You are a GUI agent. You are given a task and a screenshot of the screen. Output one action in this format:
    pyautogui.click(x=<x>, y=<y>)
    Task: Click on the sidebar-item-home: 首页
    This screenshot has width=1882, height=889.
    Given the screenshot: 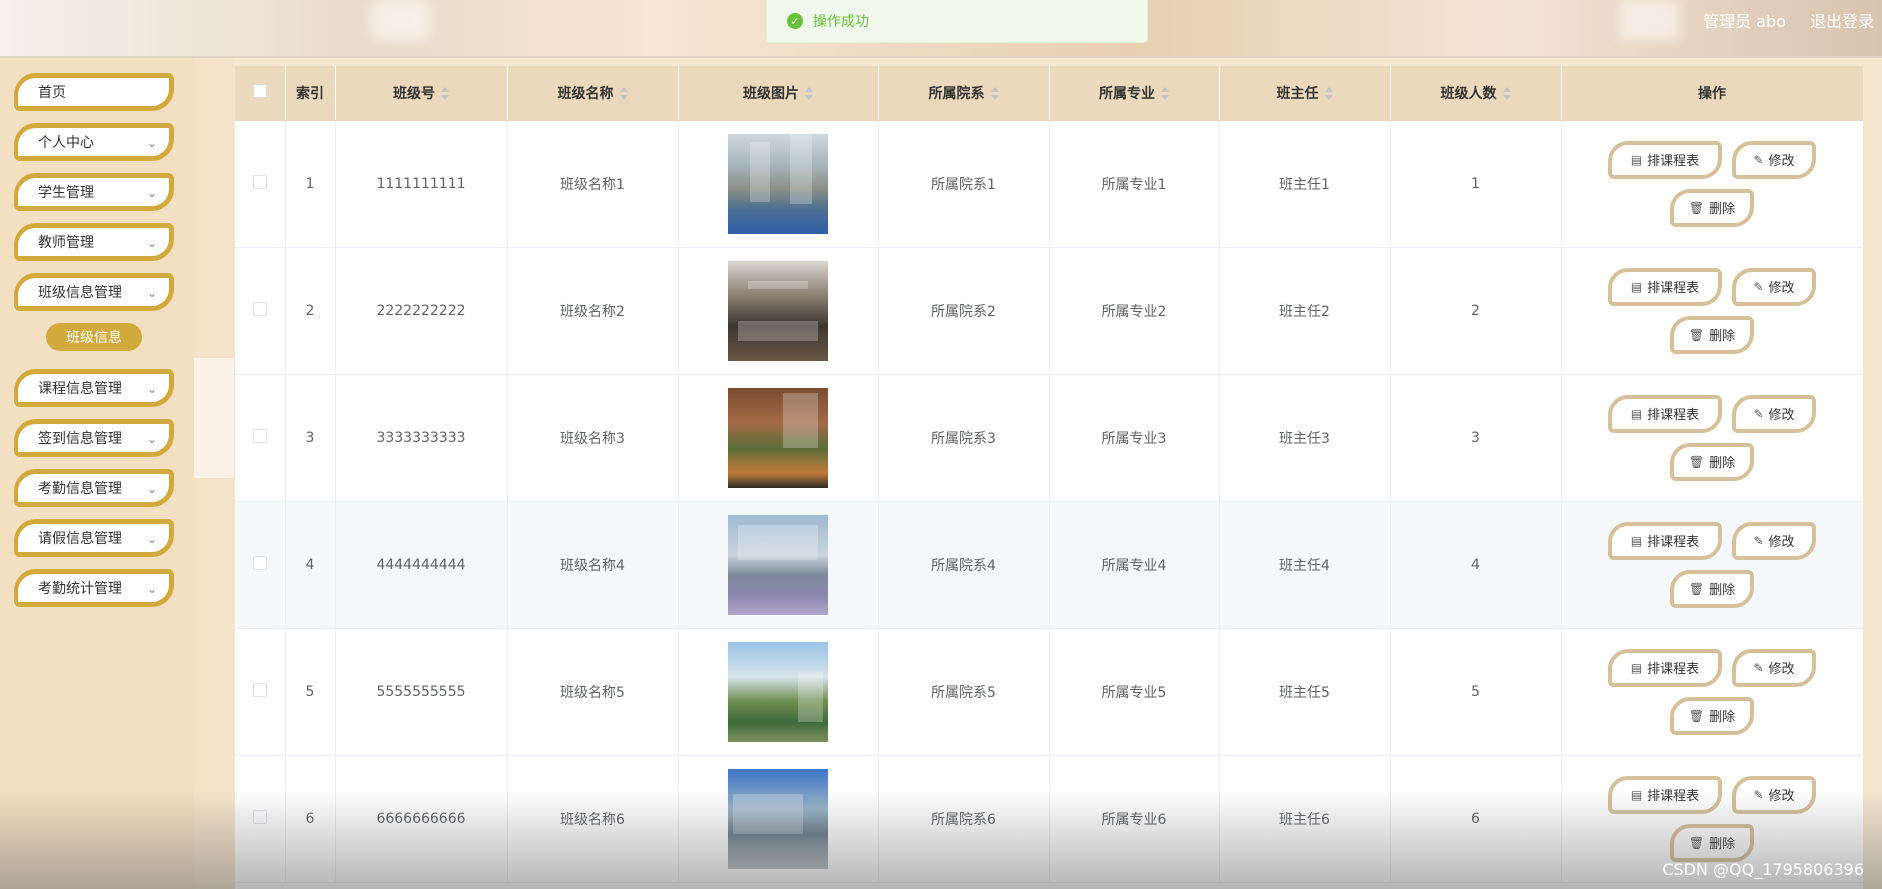 What is the action you would take?
    pyautogui.click(x=94, y=92)
    